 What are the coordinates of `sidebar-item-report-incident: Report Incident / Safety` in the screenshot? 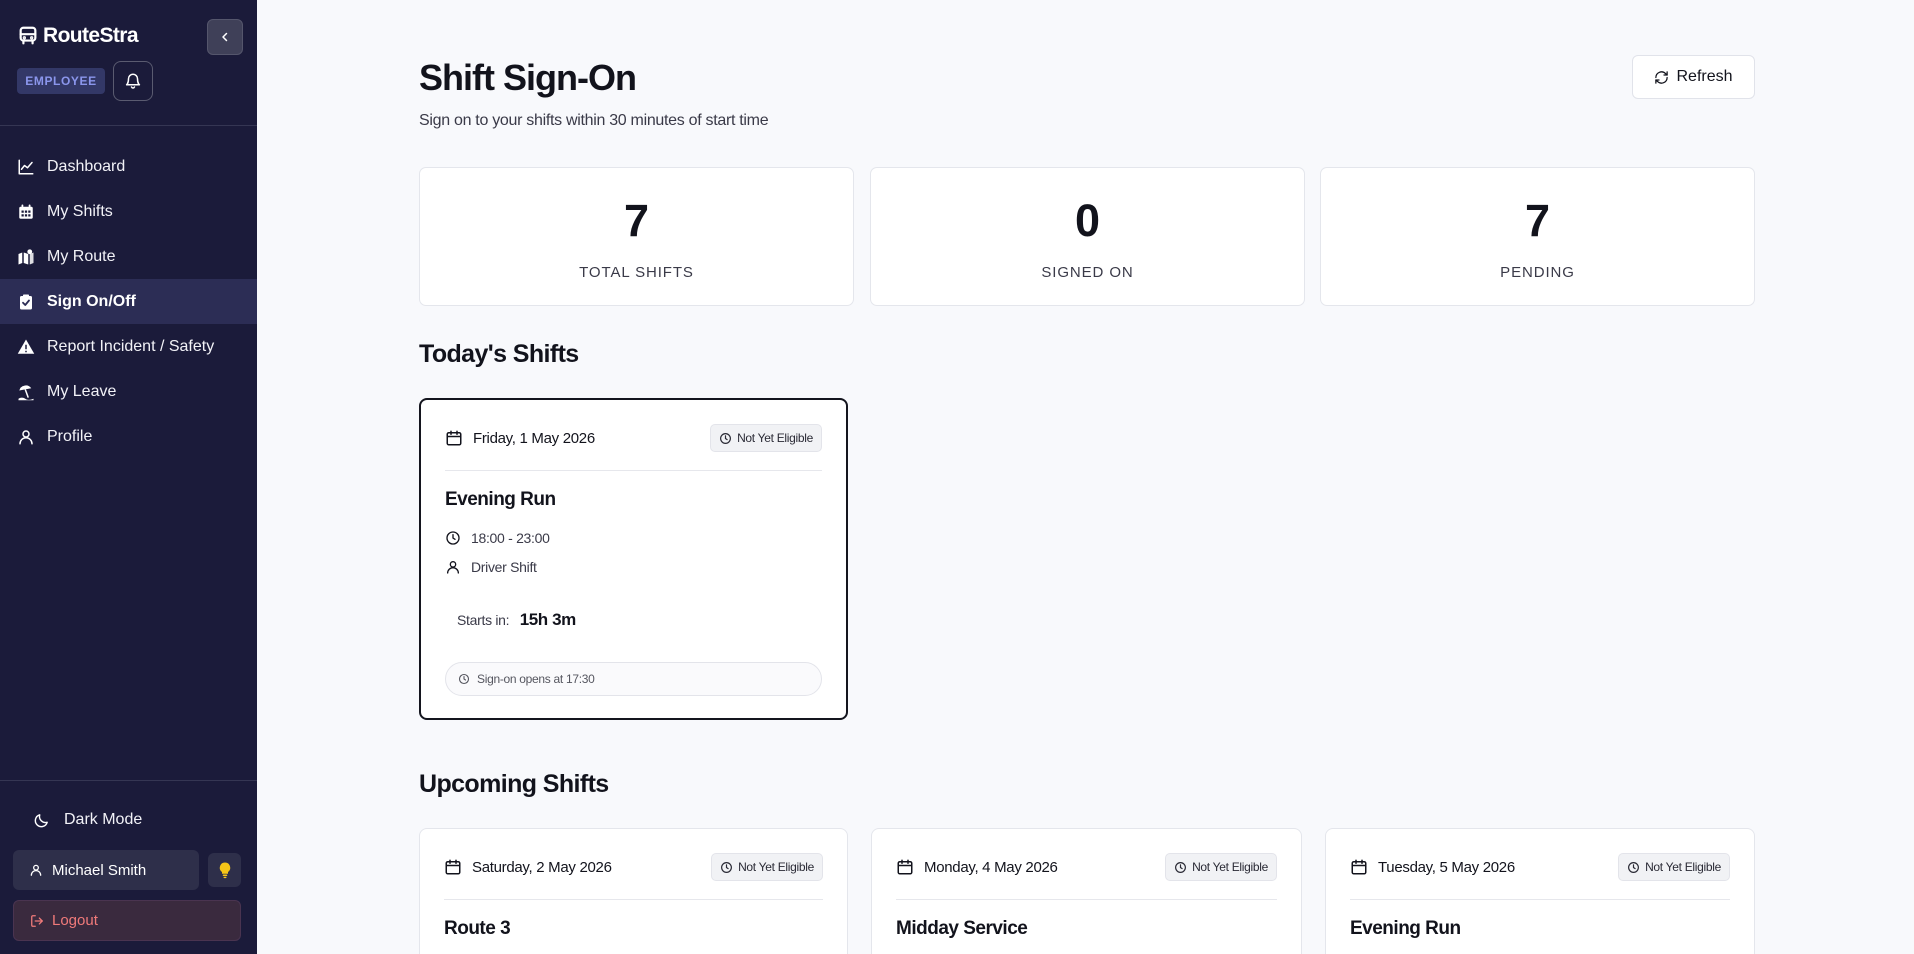 It's located at (128, 346).